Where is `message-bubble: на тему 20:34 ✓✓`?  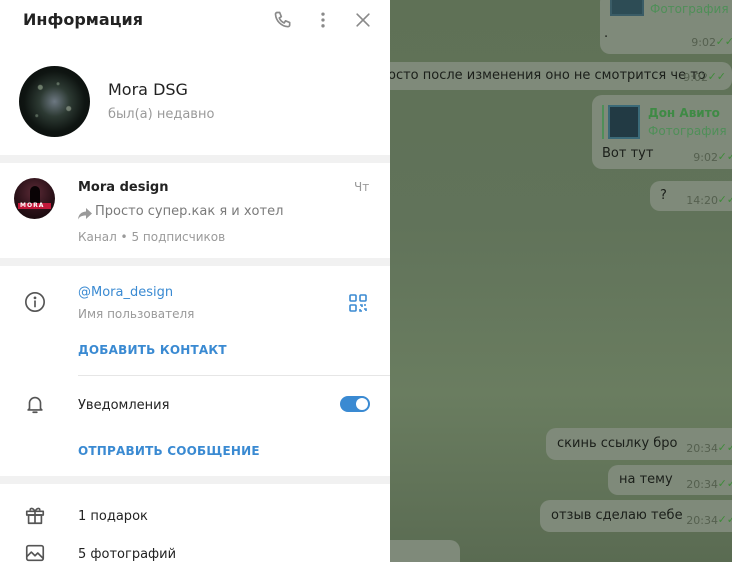 message-bubble: на тему 20:34 ✓✓ is located at coordinates (670, 480).